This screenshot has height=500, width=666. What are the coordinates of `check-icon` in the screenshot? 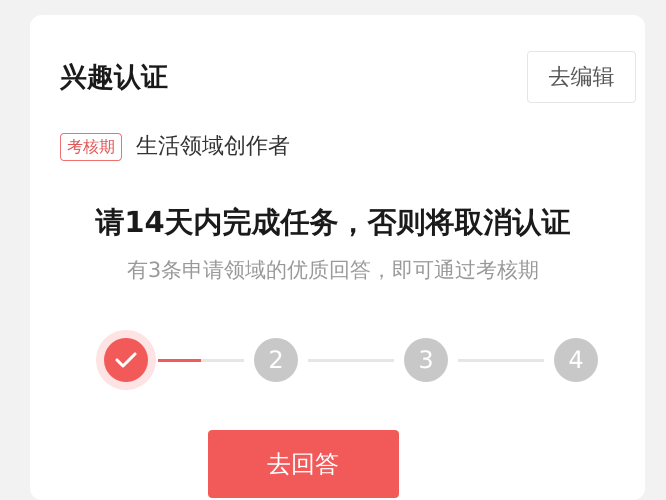 It's located at (126, 360).